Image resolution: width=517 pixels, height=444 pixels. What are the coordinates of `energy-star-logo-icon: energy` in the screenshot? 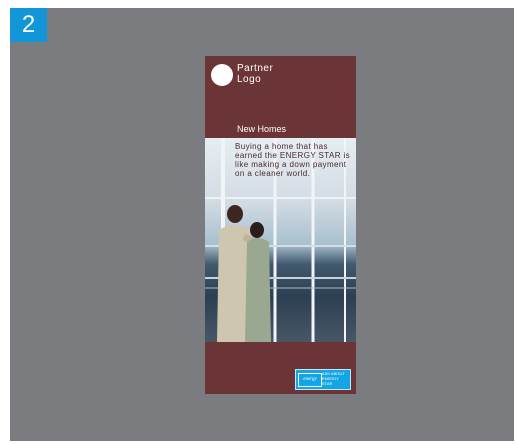 It's located at (310, 380).